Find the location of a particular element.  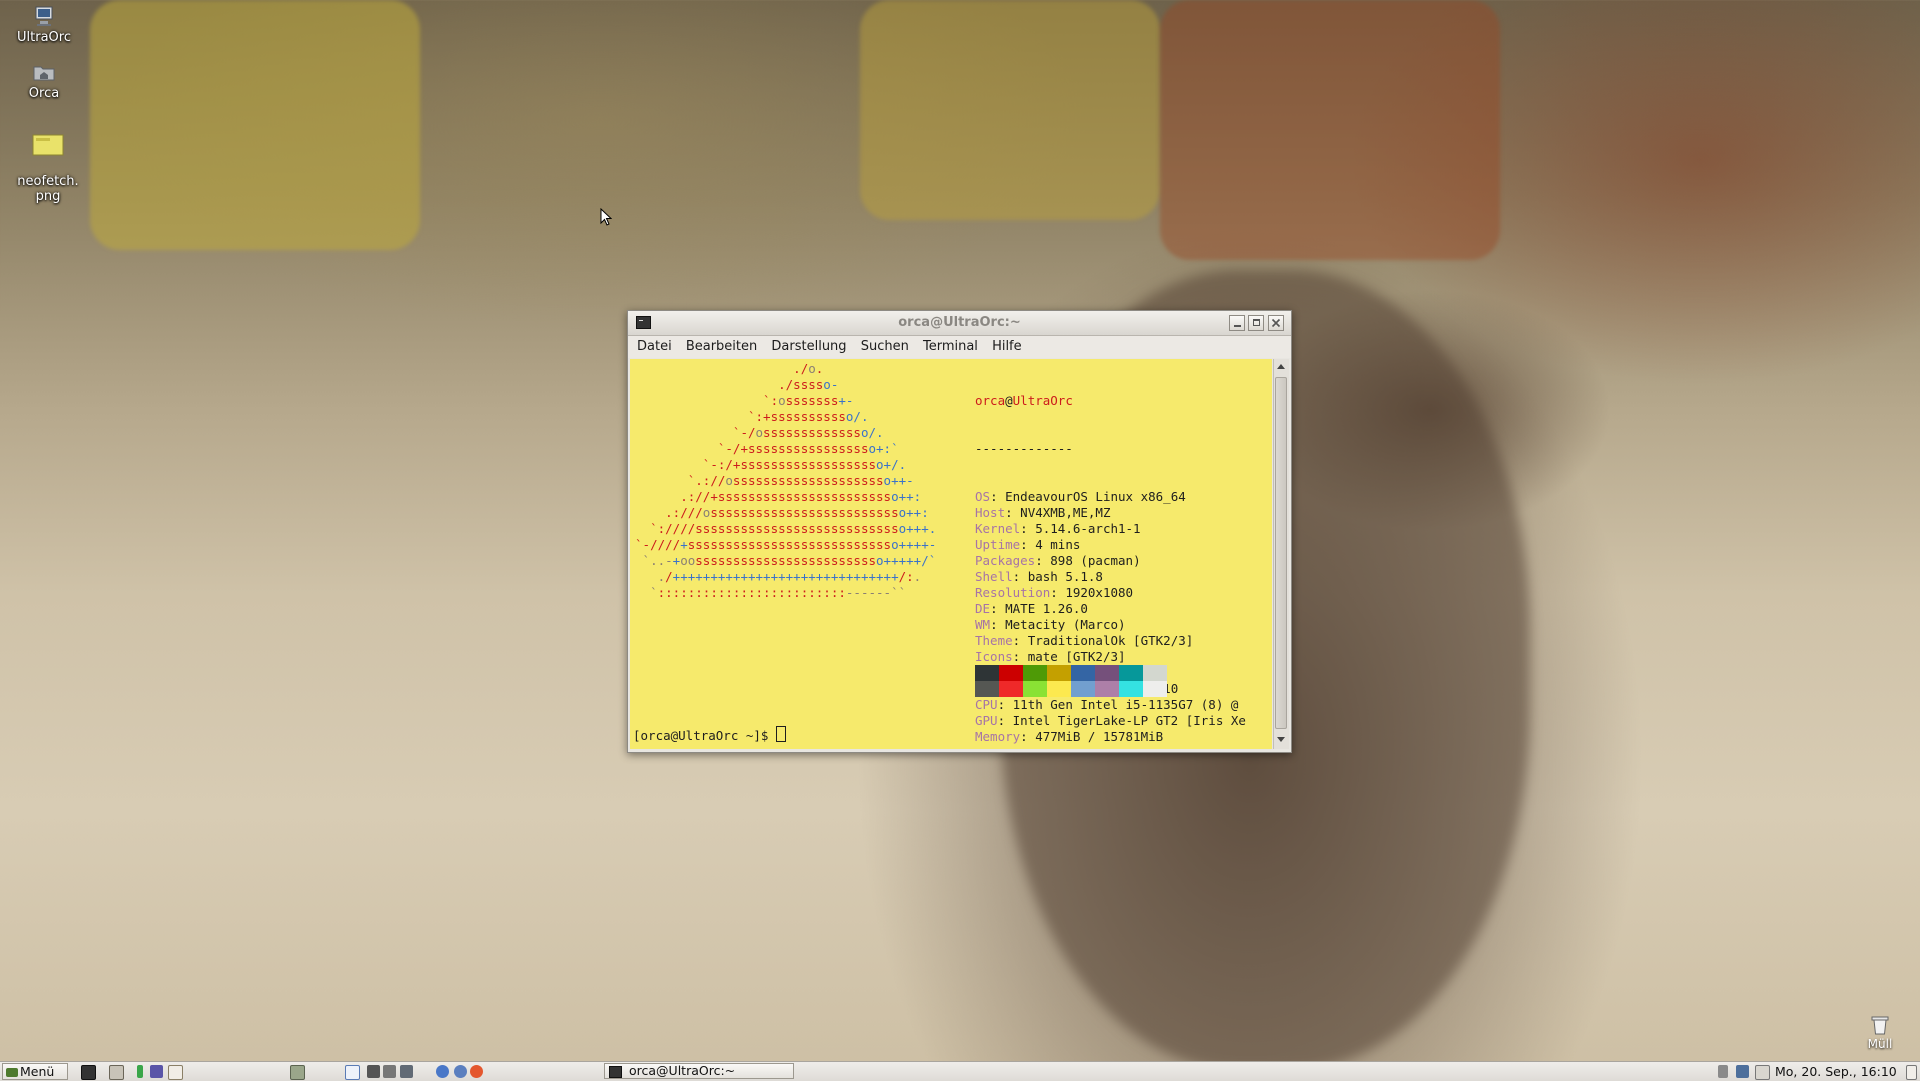

info-row: CPU: 11th Gen Intel i5-1135G7 (8) @ is located at coordinates (1110, 705).